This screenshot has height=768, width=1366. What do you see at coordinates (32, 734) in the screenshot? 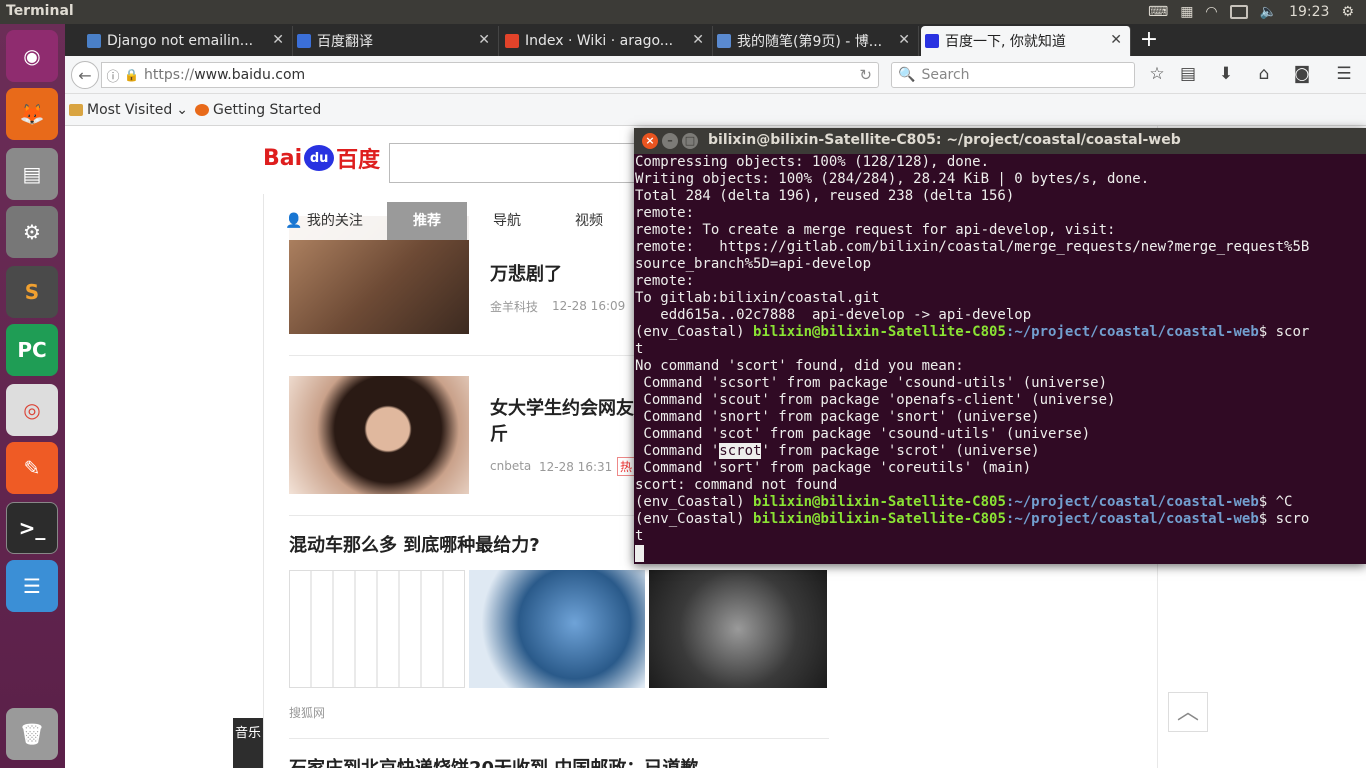
I see `trash-icon: 🗑` at bounding box center [32, 734].